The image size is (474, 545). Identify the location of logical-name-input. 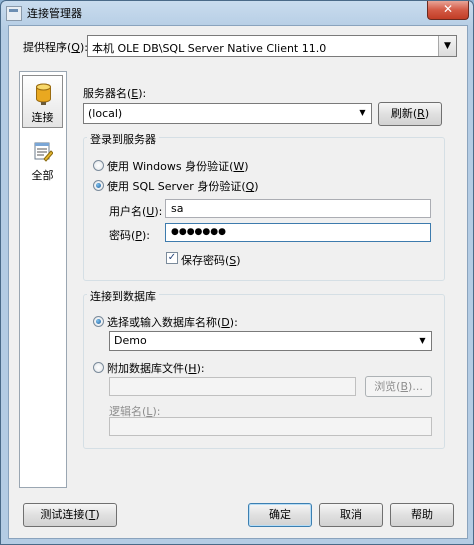
(270, 426).